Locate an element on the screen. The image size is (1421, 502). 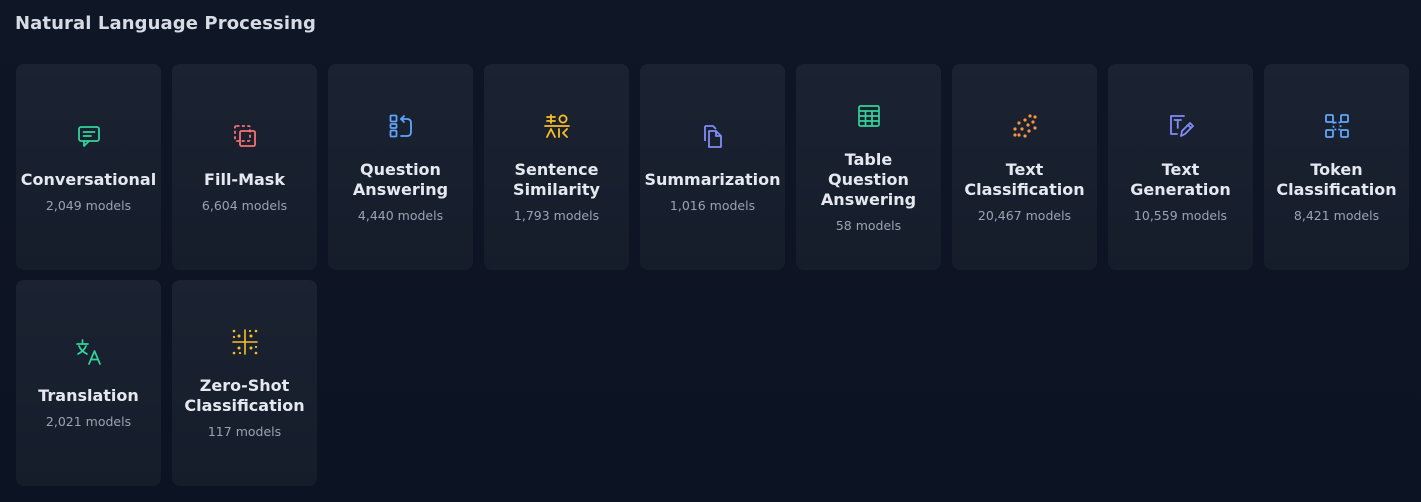
task-label: Text Classification is located at coordinates (1024, 179).